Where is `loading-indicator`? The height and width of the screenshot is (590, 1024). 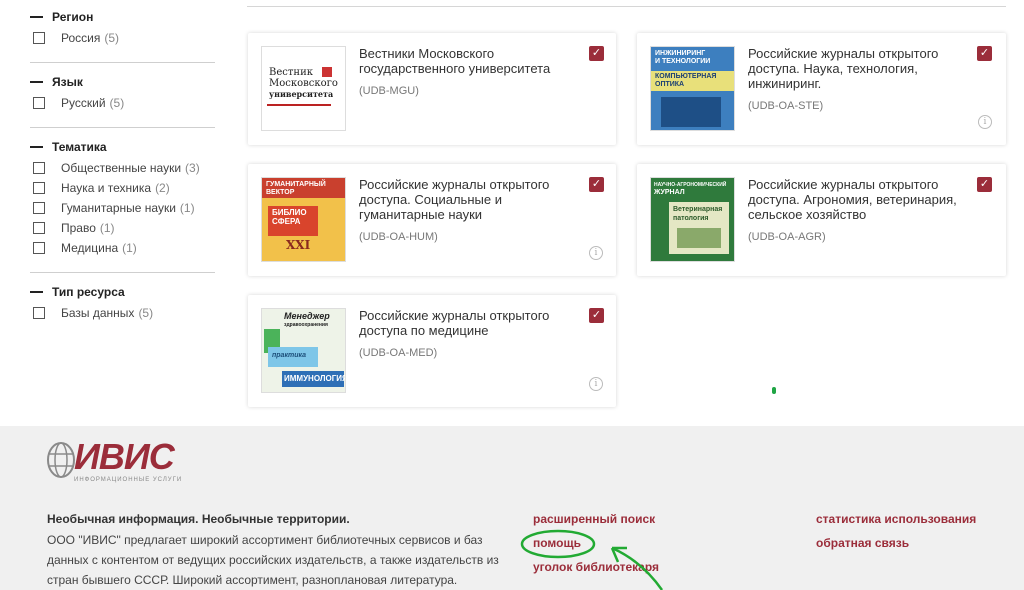 loading-indicator is located at coordinates (774, 390).